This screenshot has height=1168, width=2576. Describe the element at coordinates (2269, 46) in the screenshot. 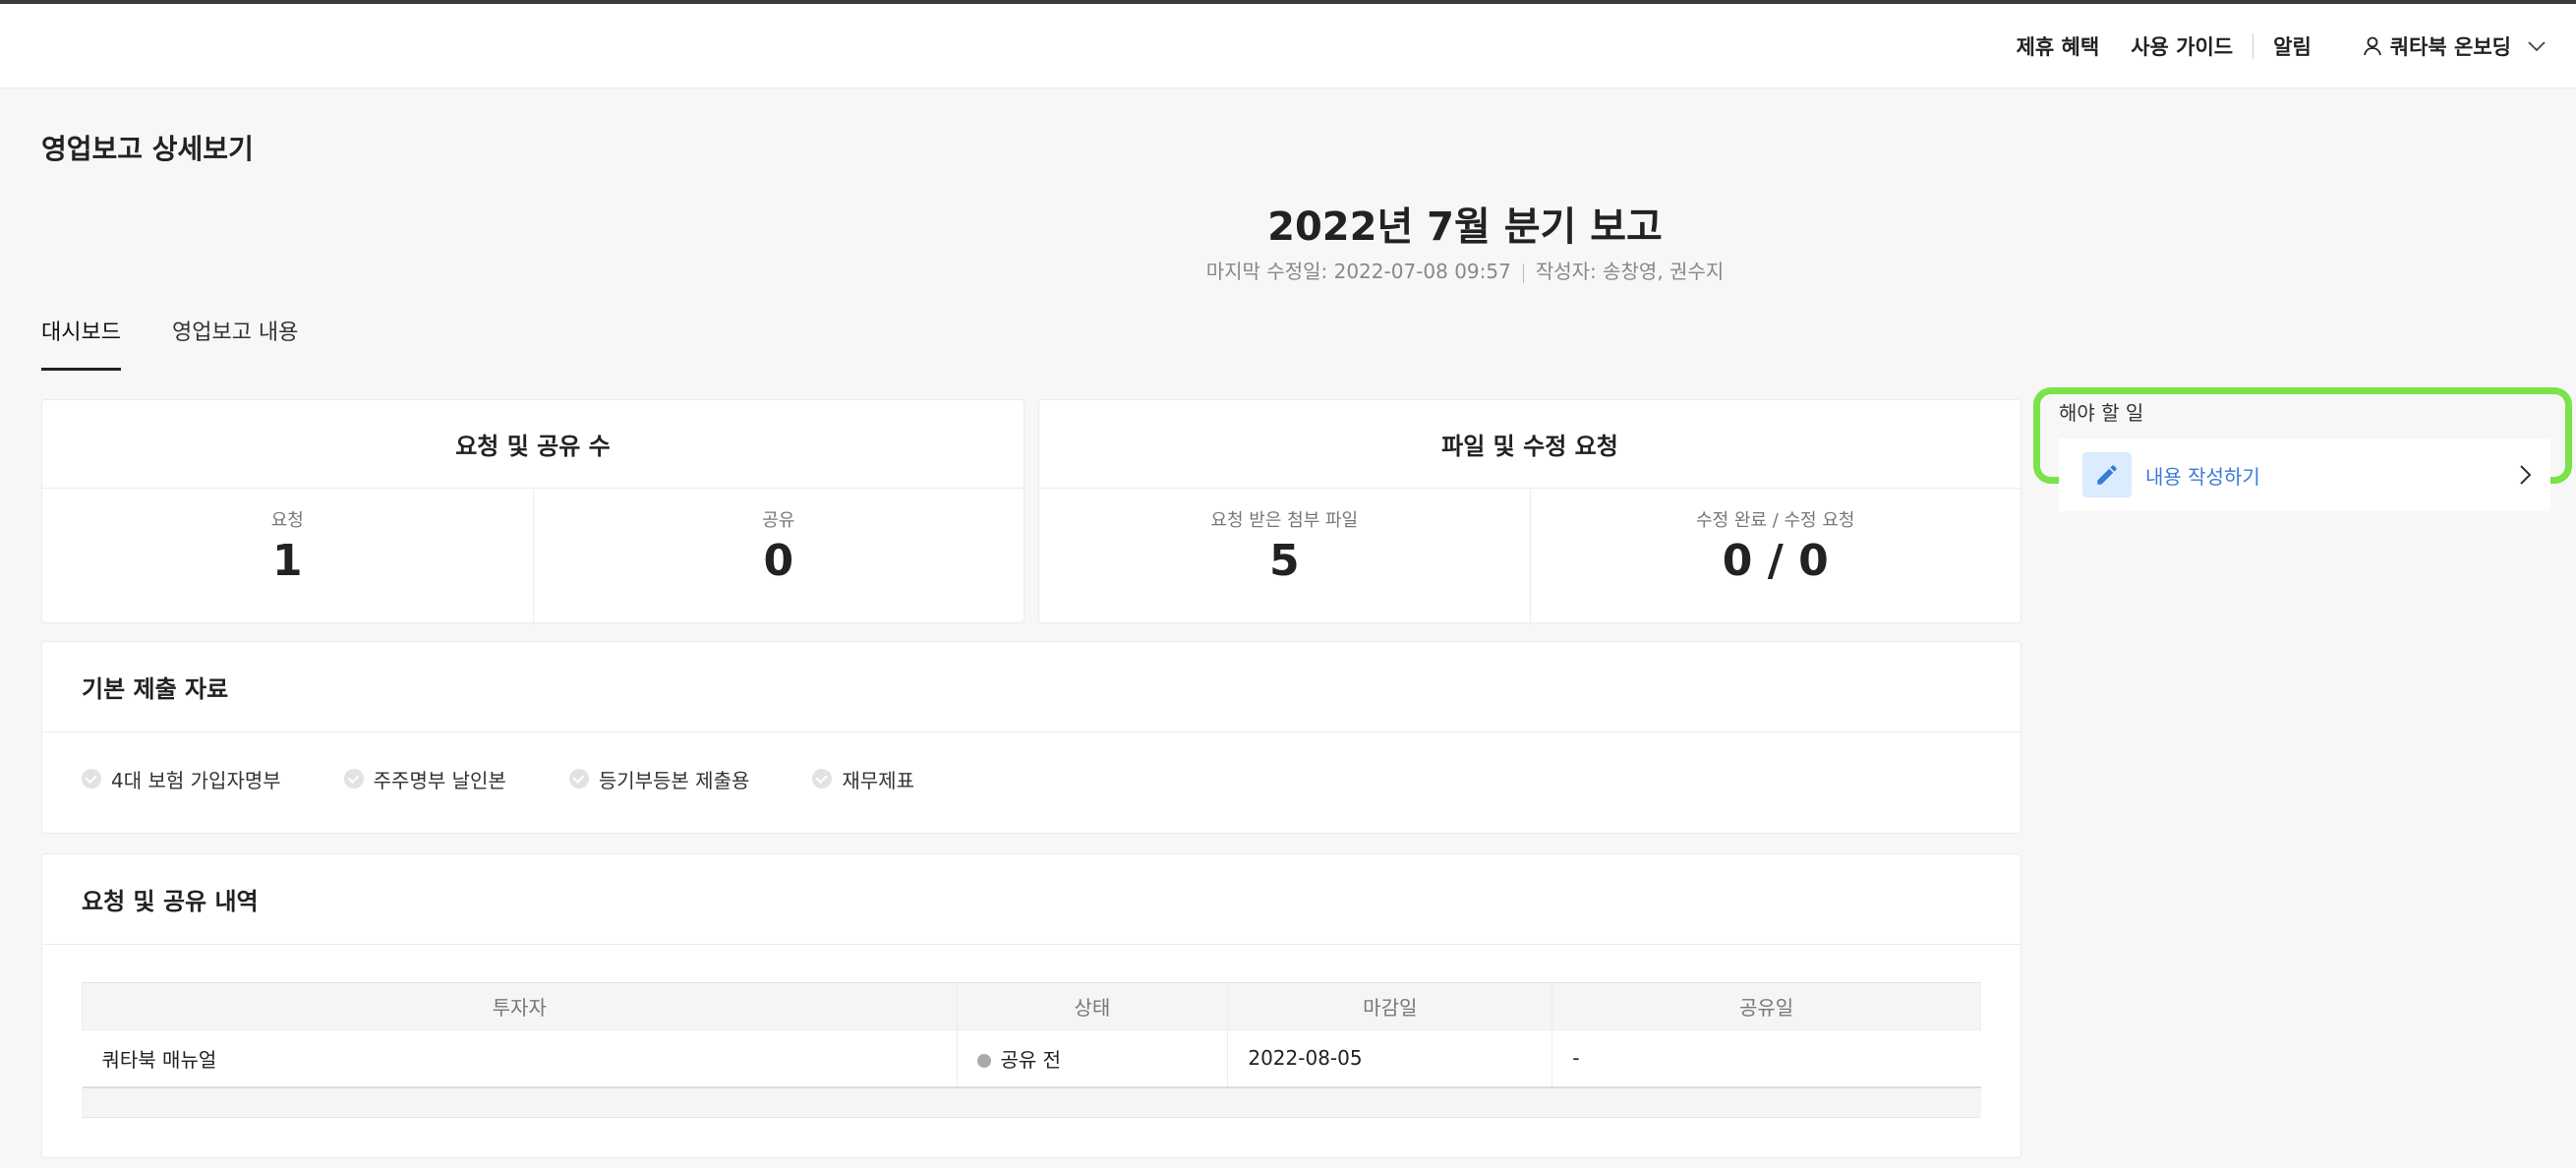

I see `header-nav: 제휴 혜택 사용 가이드 알림 쿼타북 온보딩` at that location.